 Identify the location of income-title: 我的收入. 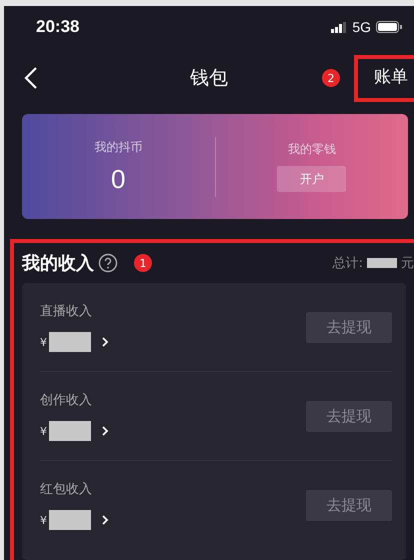
(58, 263).